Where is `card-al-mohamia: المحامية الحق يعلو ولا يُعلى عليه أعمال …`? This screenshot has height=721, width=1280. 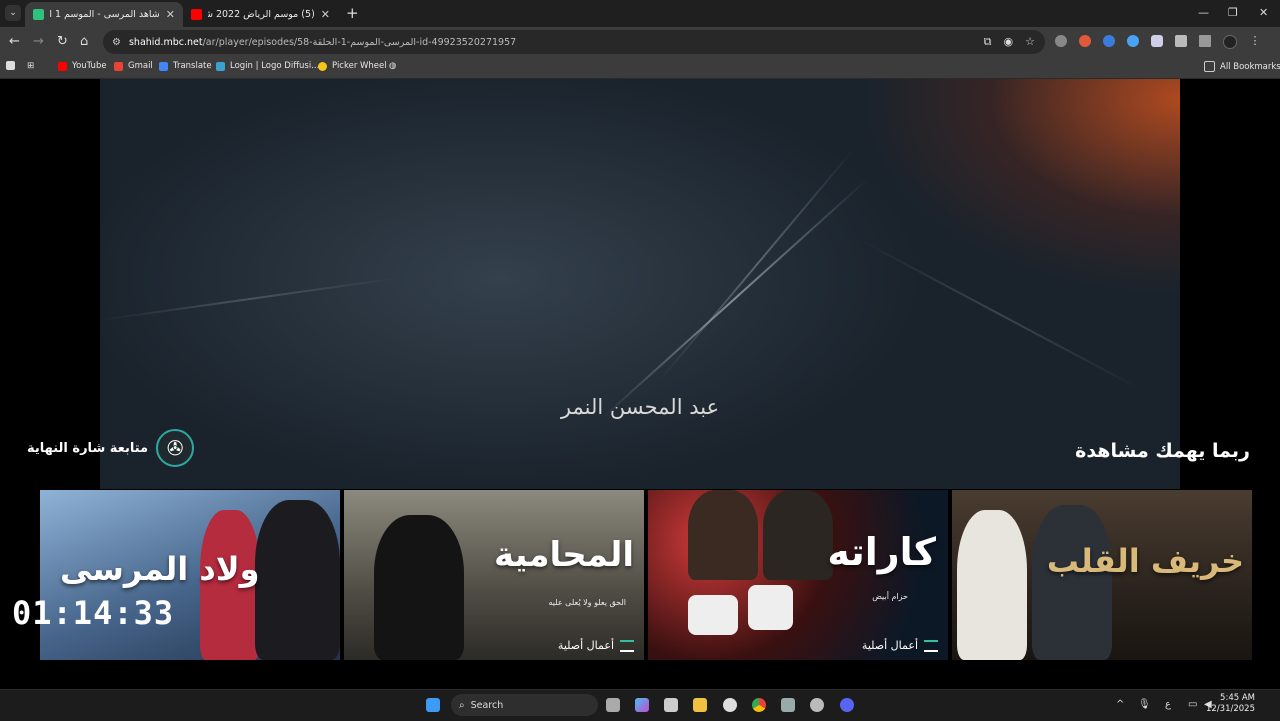 card-al-mohamia: المحامية الحق يعلو ولا يُعلى عليه أعمال … is located at coordinates (494, 575).